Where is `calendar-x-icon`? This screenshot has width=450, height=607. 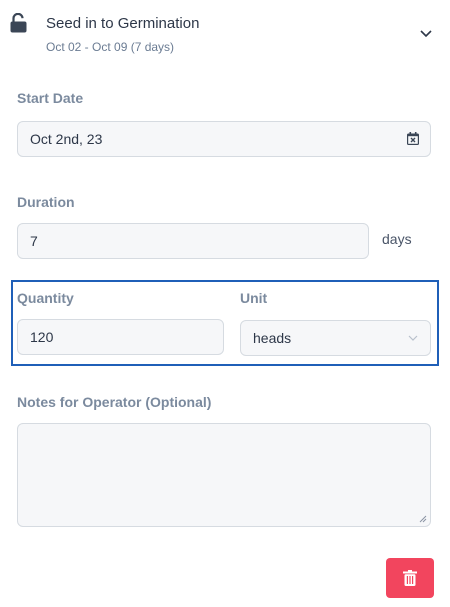
calendar-x-icon is located at coordinates (413, 138).